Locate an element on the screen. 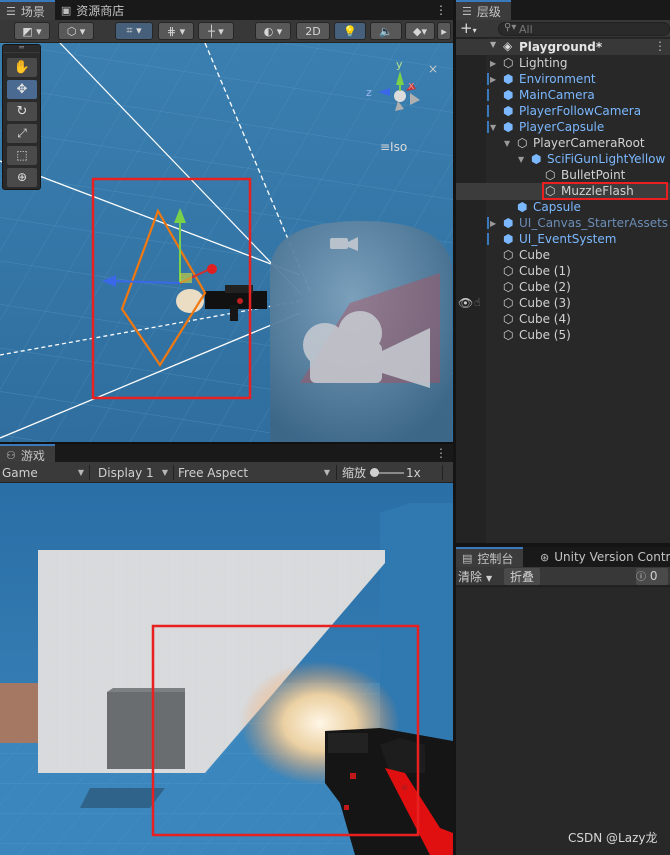  rect-tool-icon: ⬚ is located at coordinates (22, 155).